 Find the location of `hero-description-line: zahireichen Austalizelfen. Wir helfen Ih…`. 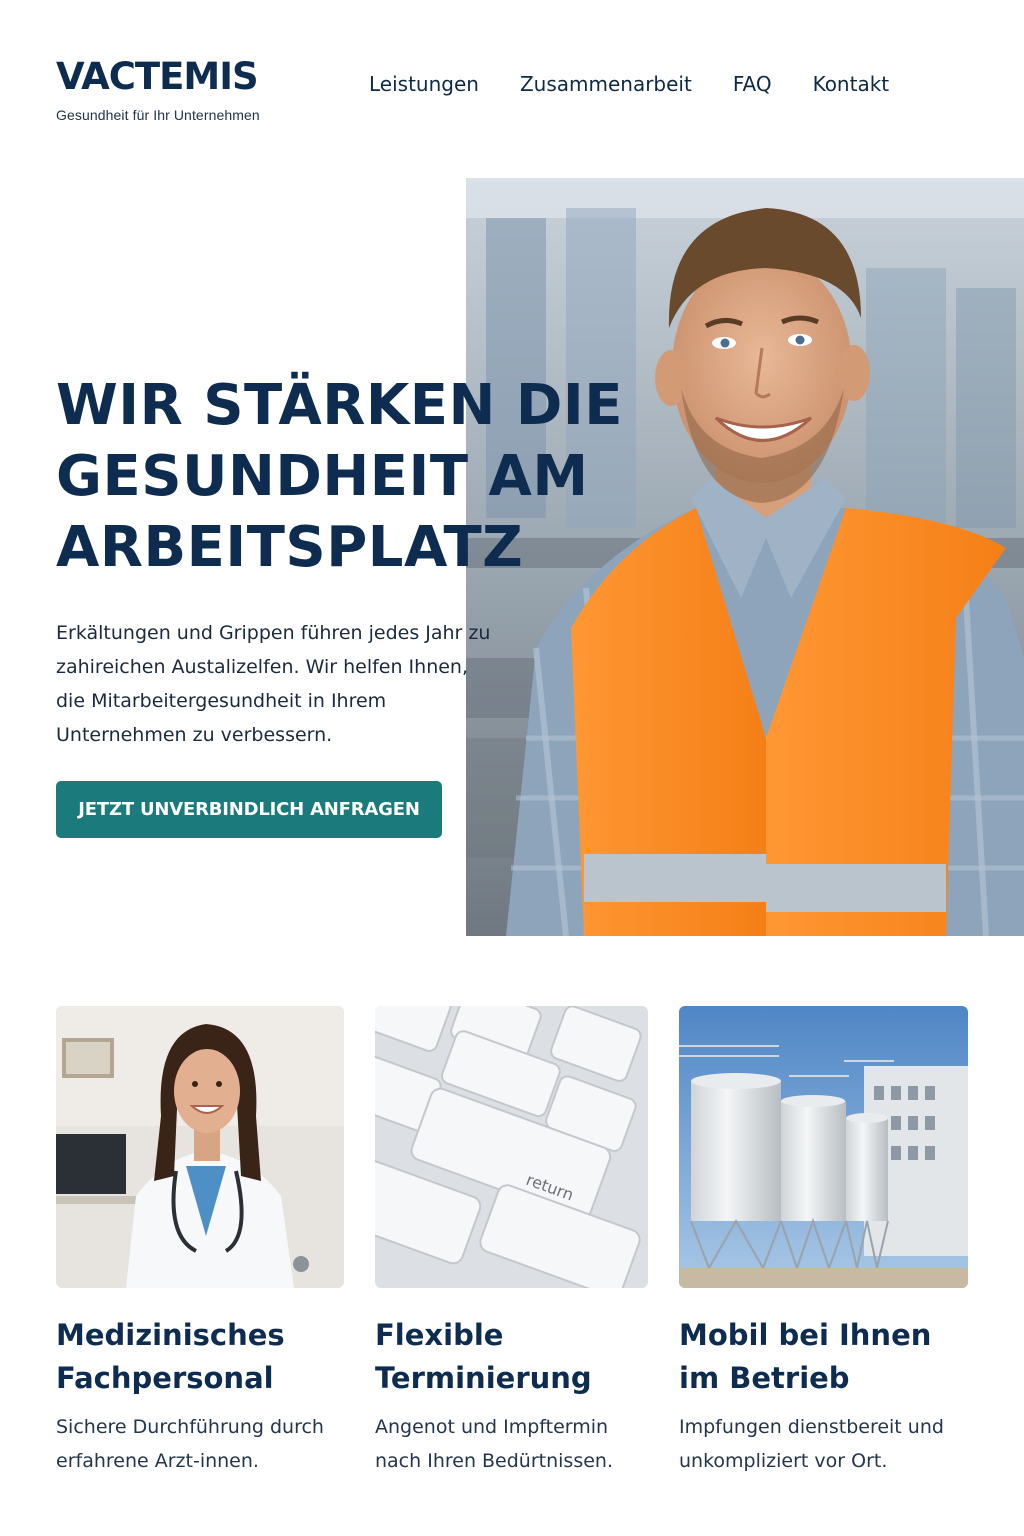

hero-description-line: zahireichen Austalizelfen. Wir helfen Ih… is located at coordinates (262, 667).